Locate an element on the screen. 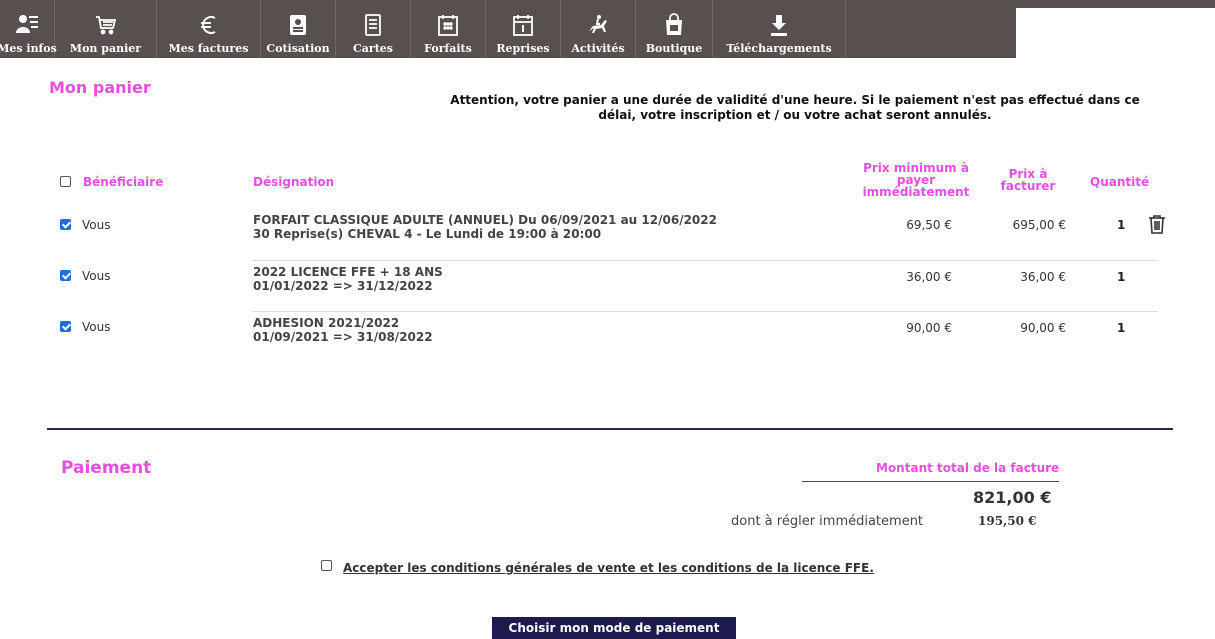  nav-label: Téléchargements is located at coordinates (779, 48).